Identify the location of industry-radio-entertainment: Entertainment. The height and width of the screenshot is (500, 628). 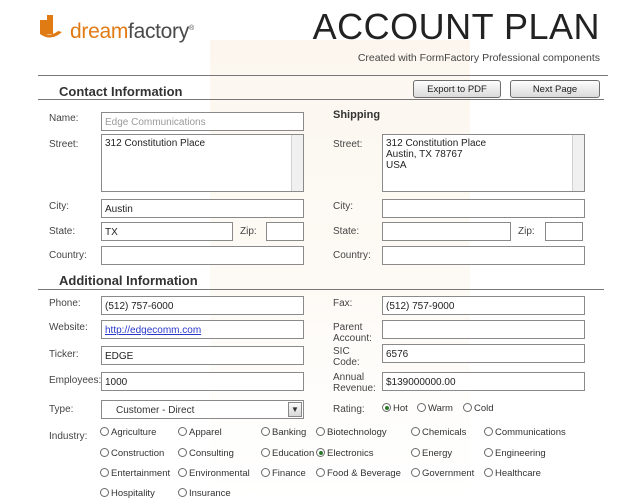
(135, 473).